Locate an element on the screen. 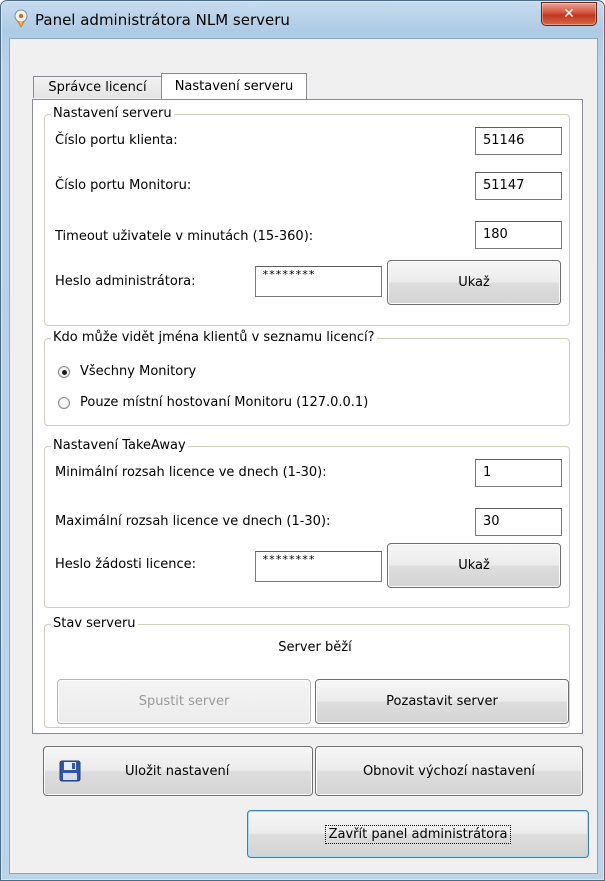 Image resolution: width=605 pixels, height=881 pixels. start-server-button: Spustit server is located at coordinates (184, 701).